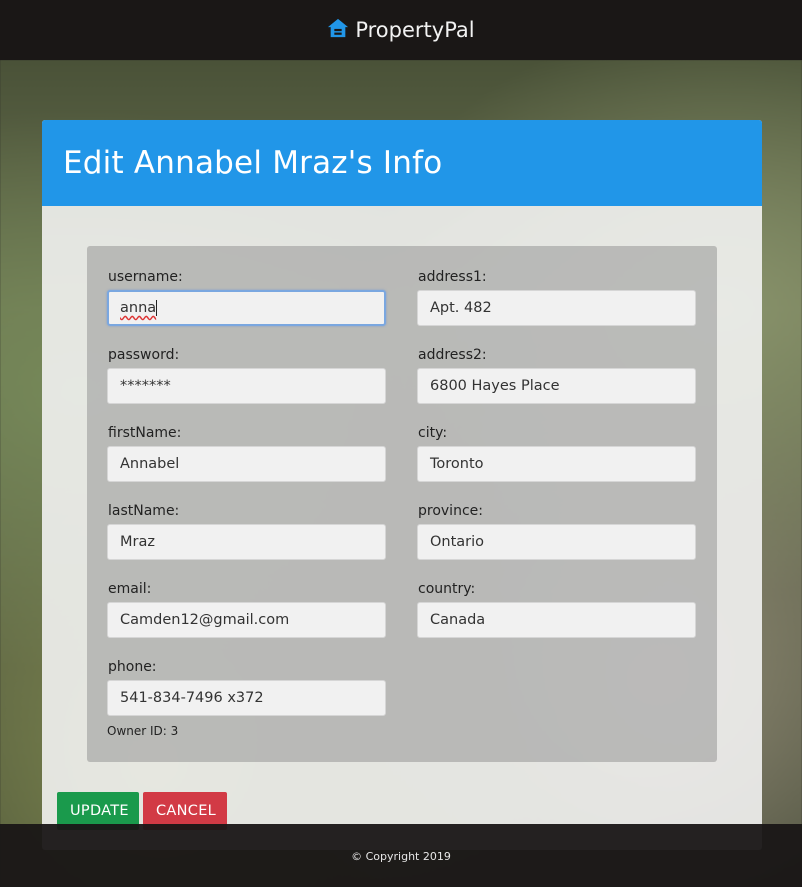 The image size is (802, 887). What do you see at coordinates (246, 698) in the screenshot?
I see `phone-input: 541-834-7496 x372` at bounding box center [246, 698].